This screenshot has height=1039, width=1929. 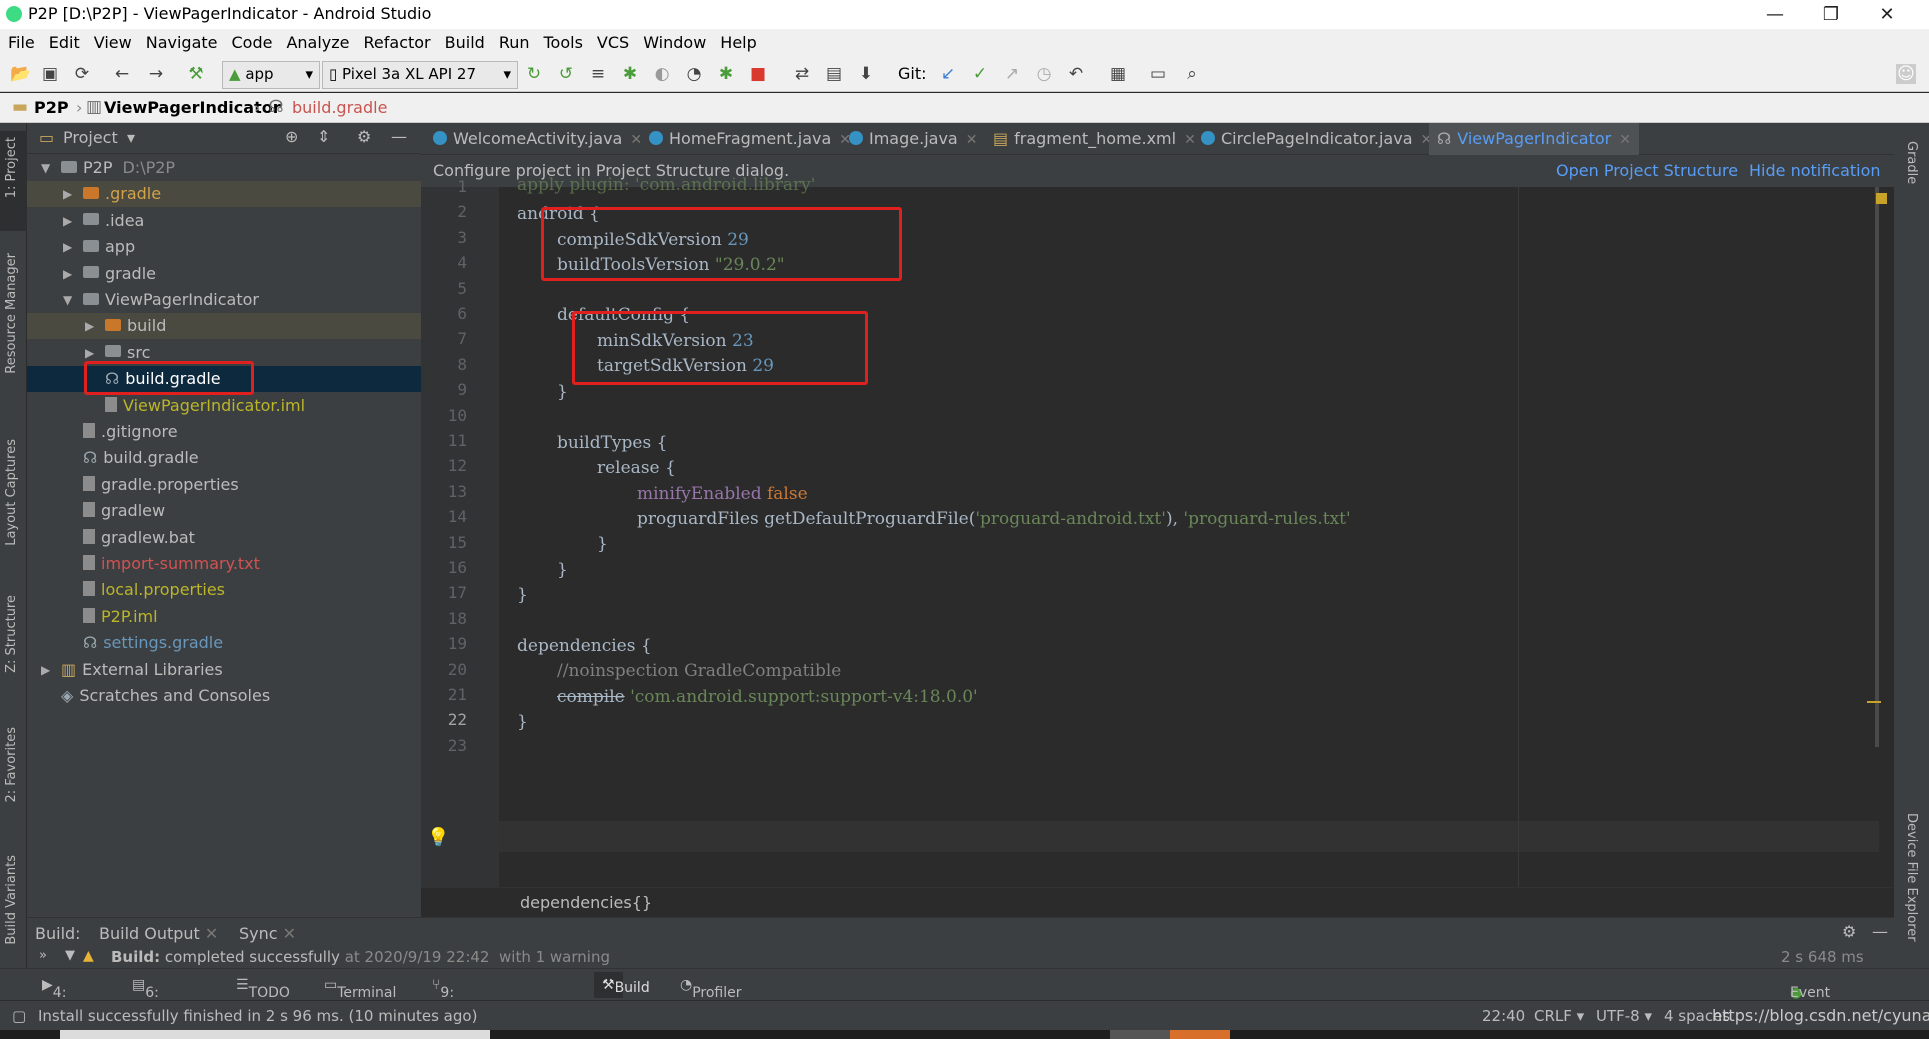 I want to click on debug-icon: ✱, so click(x=630, y=74).